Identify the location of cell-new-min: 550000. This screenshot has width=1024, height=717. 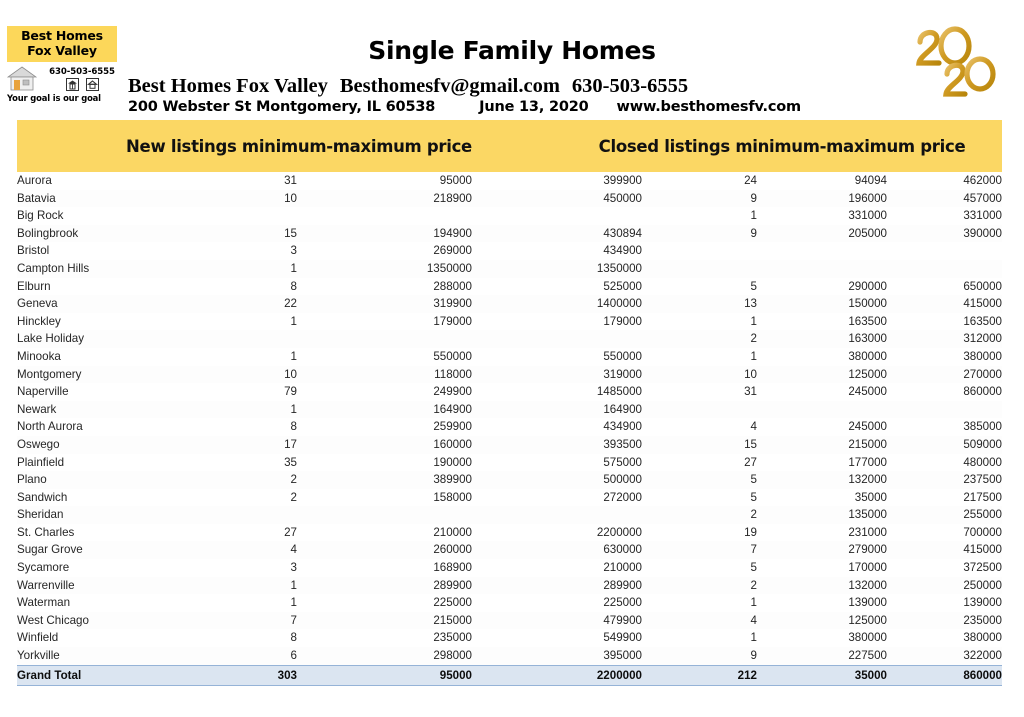
(452, 356).